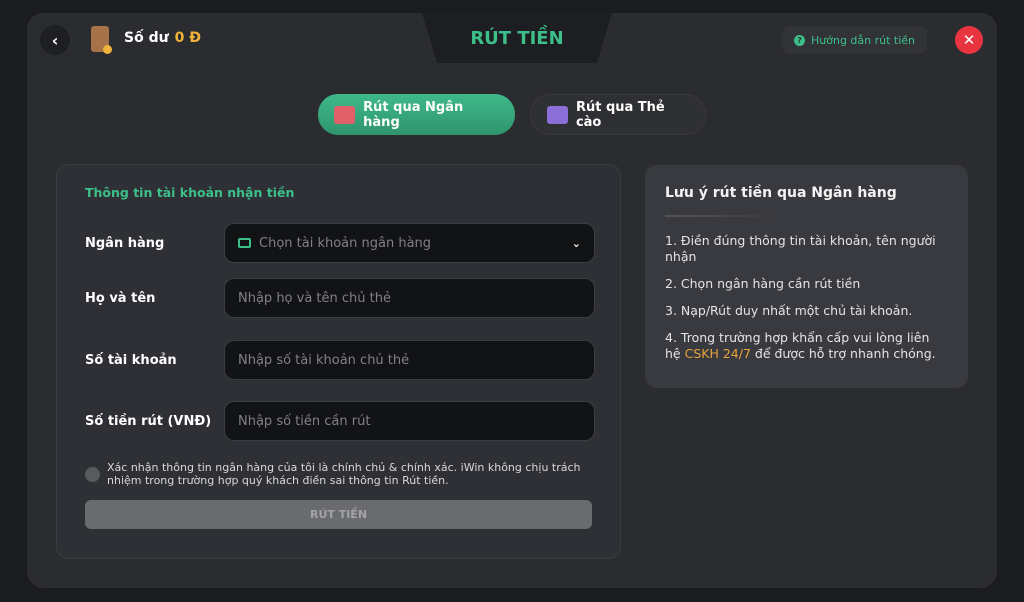 Image resolution: width=1024 pixels, height=602 pixels. Describe the element at coordinates (131, 360) in the screenshot. I see `account-label: Số tài khoản` at that location.